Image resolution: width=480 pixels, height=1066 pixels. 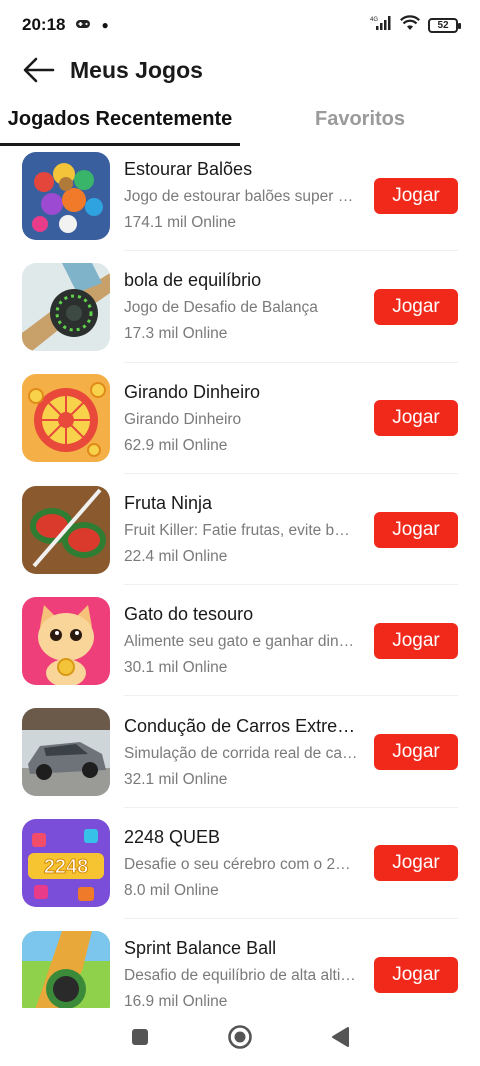 What do you see at coordinates (66, 195) in the screenshot?
I see `balloon-game-icon` at bounding box center [66, 195].